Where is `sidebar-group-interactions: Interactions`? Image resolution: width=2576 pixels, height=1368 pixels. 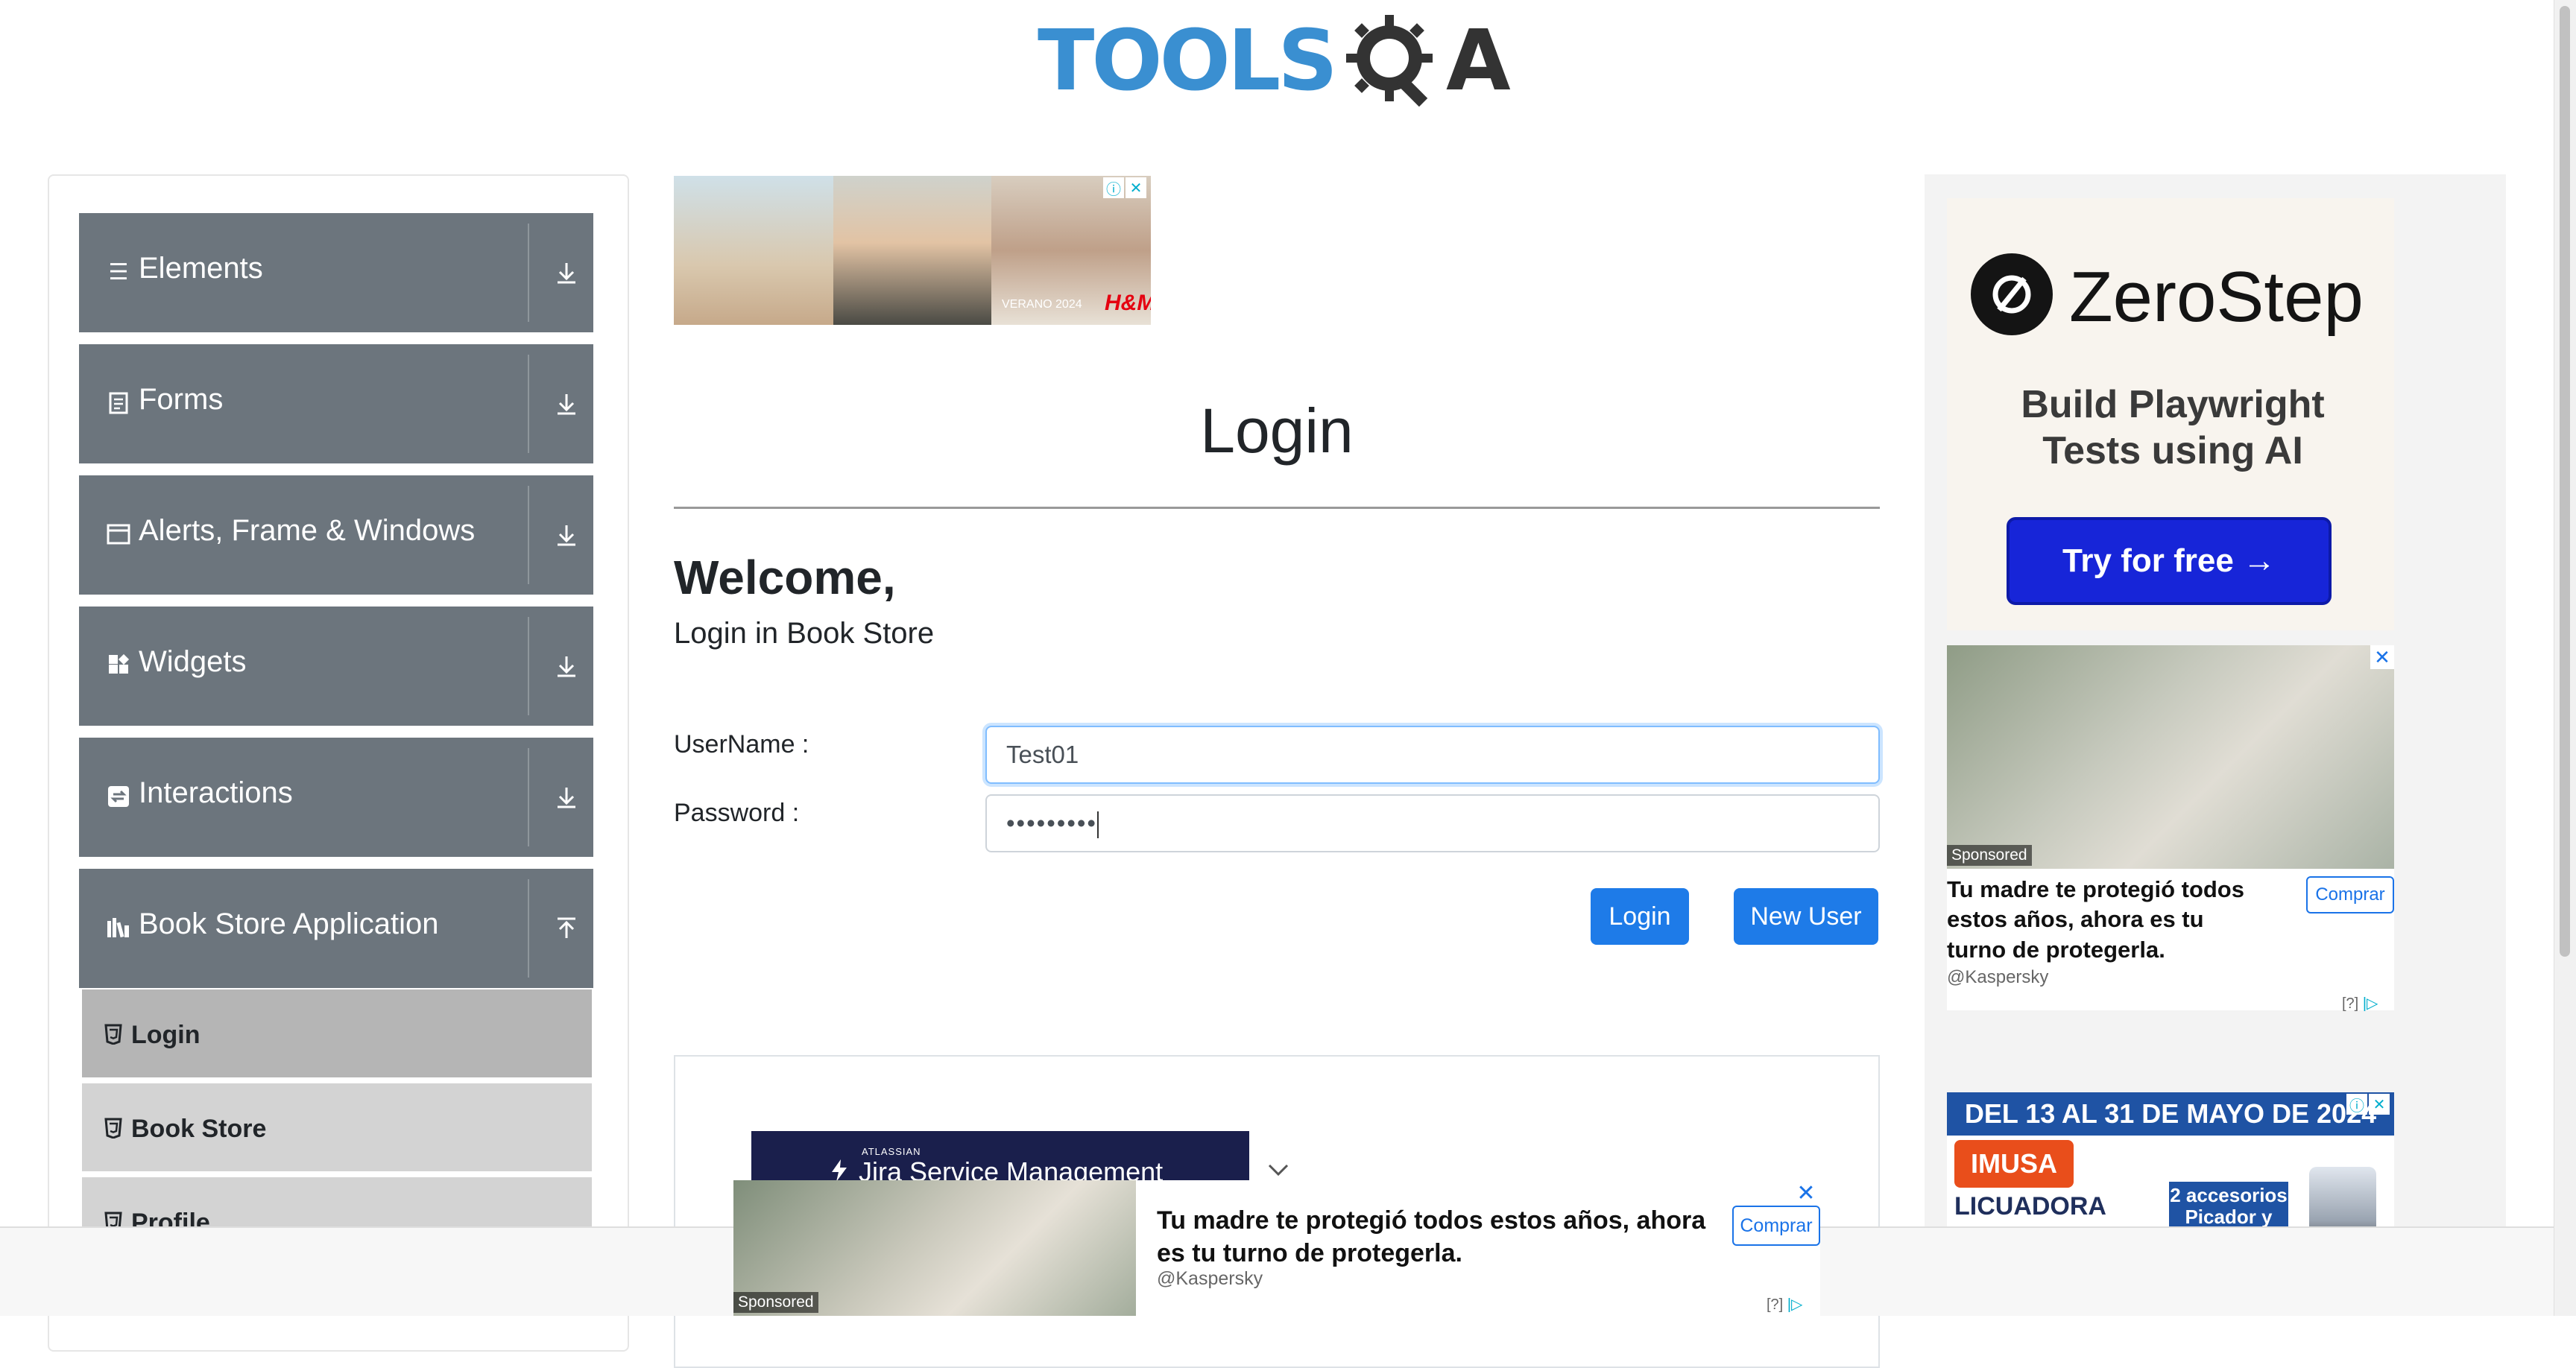 sidebar-group-interactions: Interactions is located at coordinates (336, 797).